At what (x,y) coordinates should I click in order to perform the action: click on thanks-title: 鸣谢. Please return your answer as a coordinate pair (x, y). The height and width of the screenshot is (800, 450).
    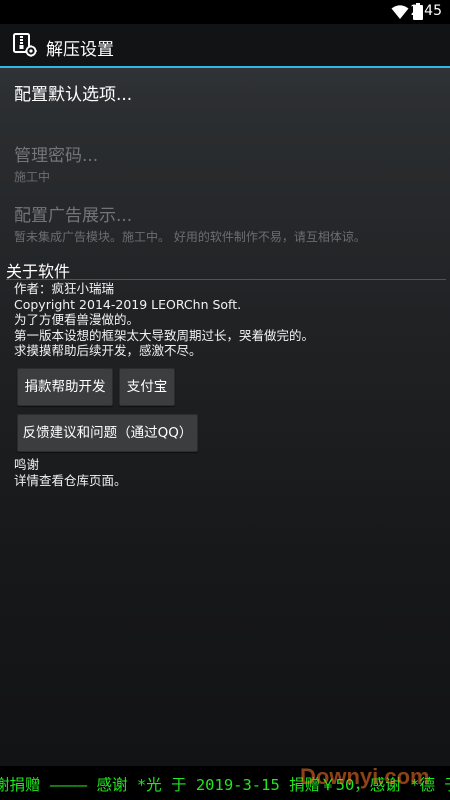
    Looking at the image, I should click on (27, 464).